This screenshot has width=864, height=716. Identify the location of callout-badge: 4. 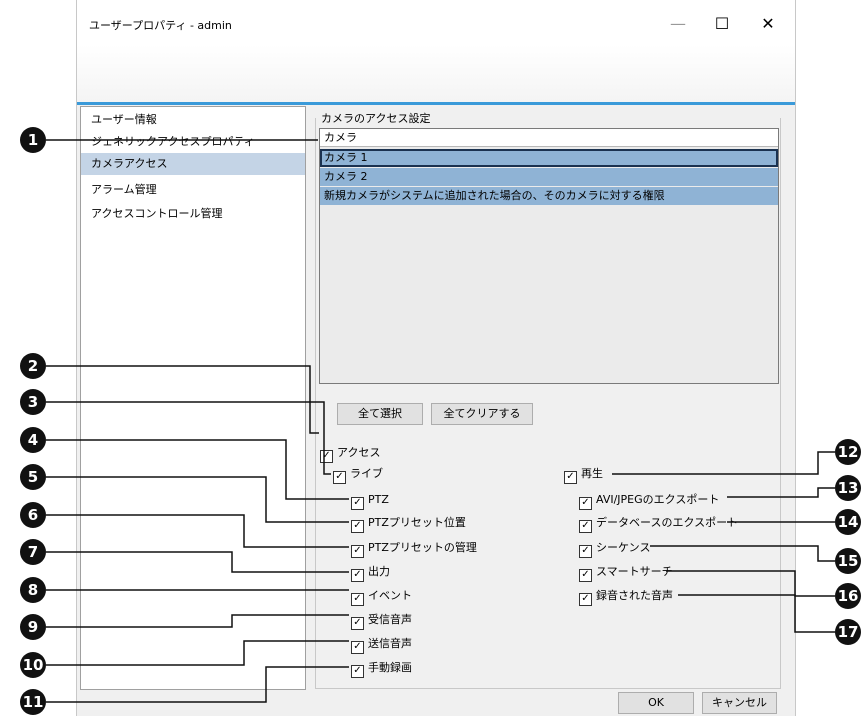
(33, 440).